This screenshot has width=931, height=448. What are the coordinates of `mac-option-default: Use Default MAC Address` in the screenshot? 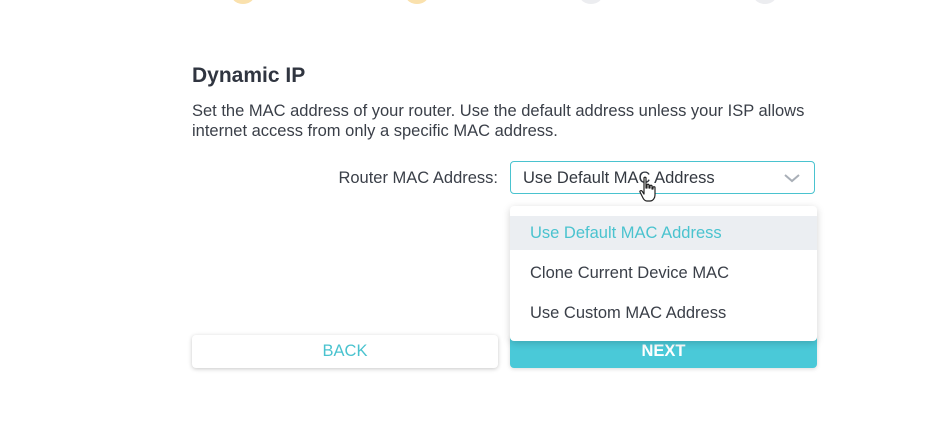 It's located at (663, 233).